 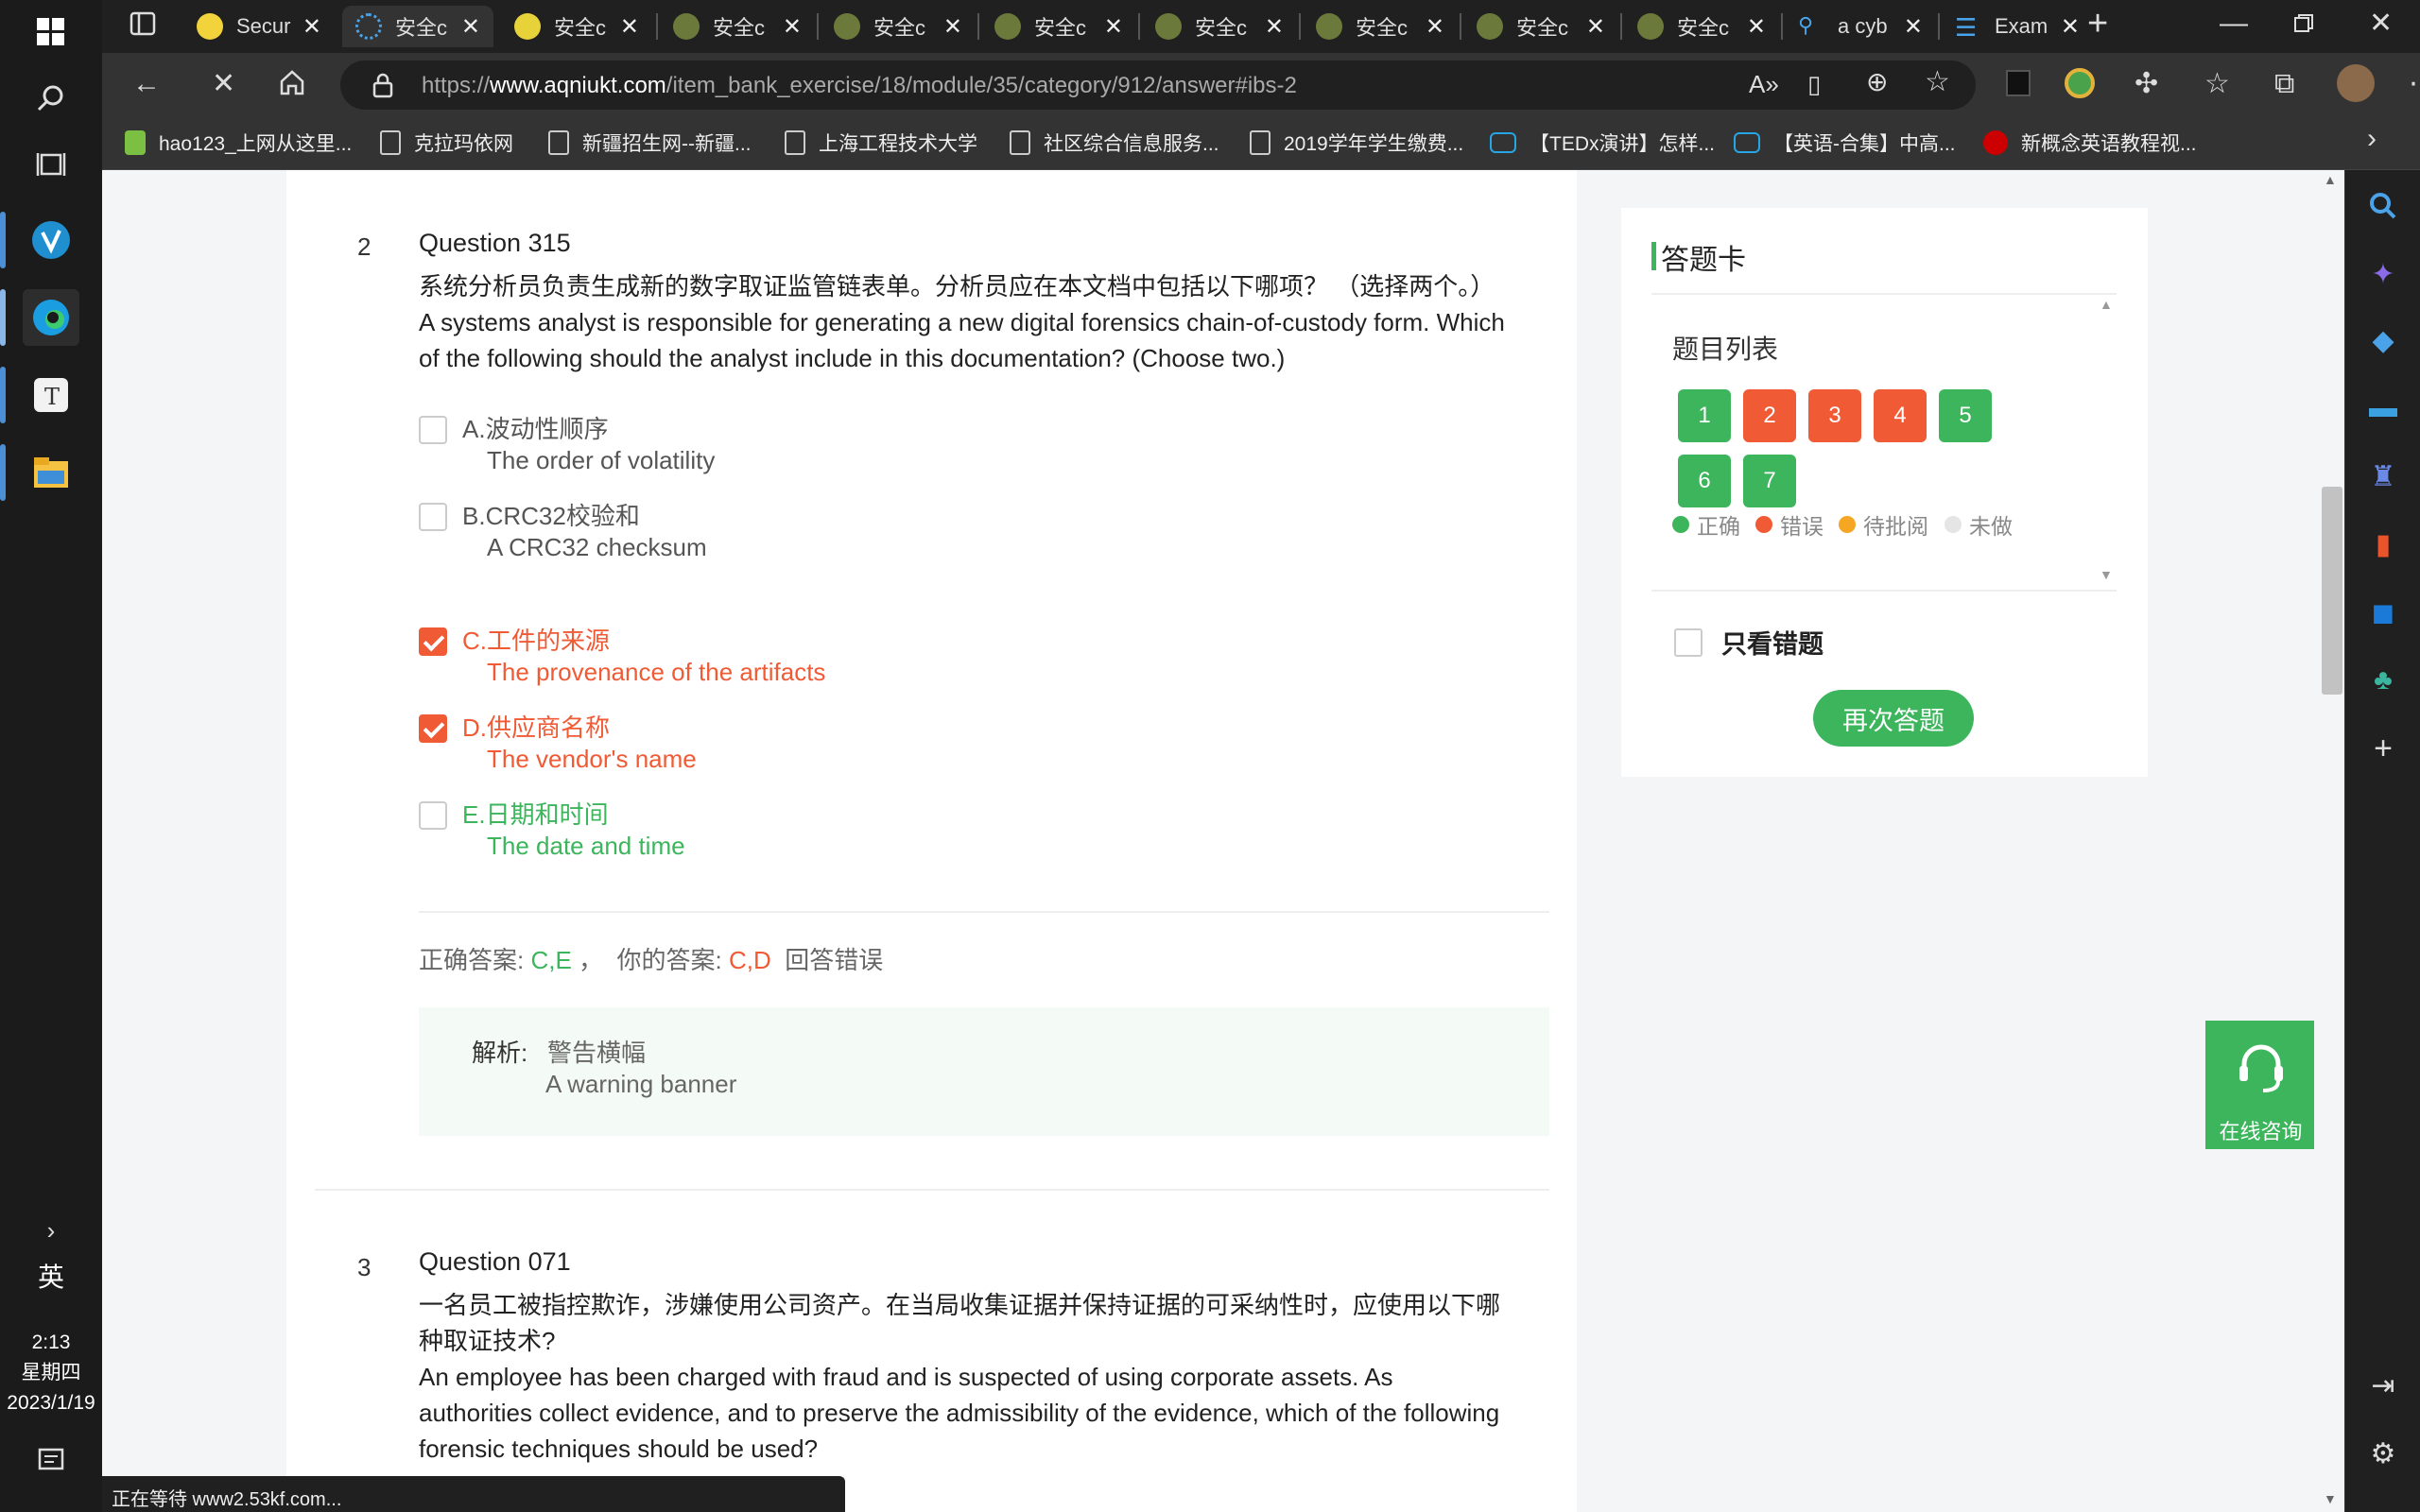 What do you see at coordinates (51, 1373) in the screenshot?
I see `system-clock: 2:13 星期四 2023/1/19` at bounding box center [51, 1373].